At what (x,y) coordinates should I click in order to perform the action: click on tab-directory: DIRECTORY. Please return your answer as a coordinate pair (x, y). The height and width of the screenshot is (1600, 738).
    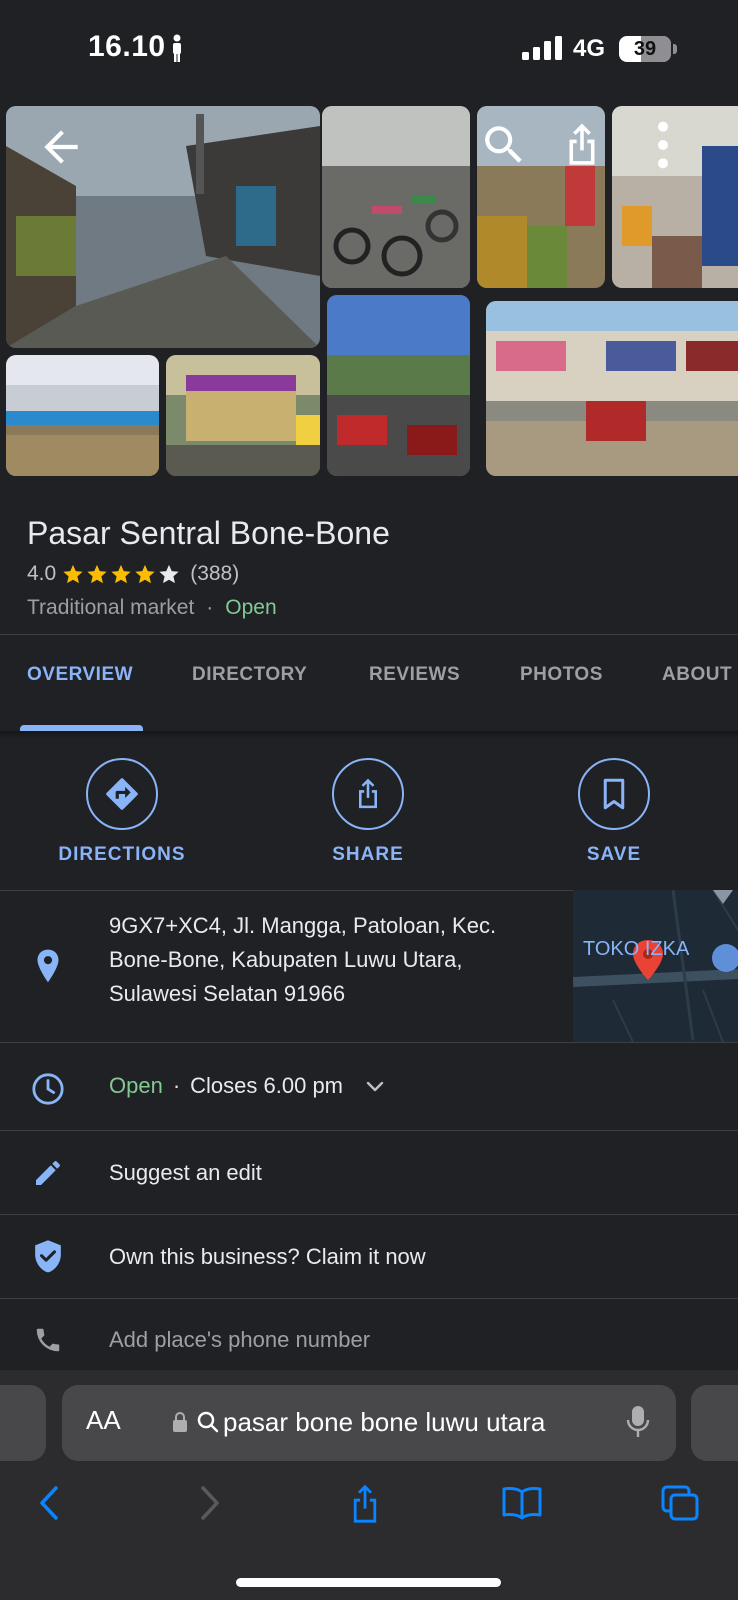
    Looking at the image, I should click on (249, 675).